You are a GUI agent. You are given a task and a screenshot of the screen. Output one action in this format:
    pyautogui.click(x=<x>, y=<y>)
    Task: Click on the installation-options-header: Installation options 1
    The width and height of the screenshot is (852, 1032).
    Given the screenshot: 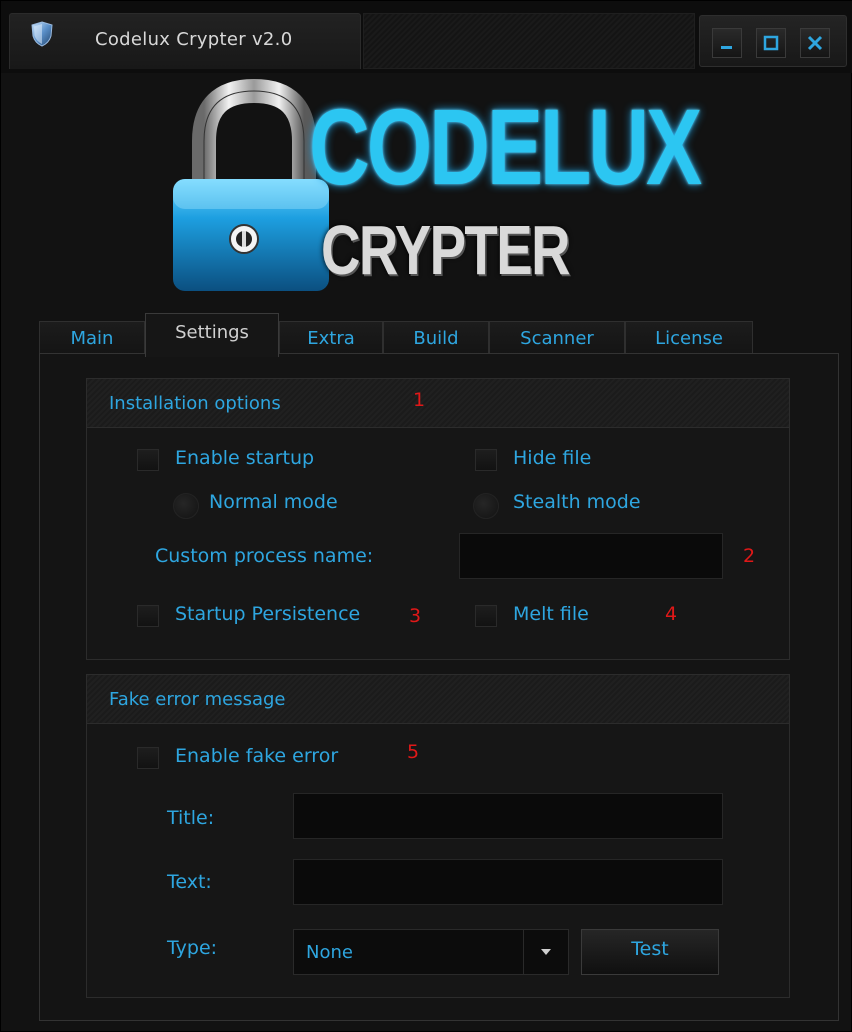 What is the action you would take?
    pyautogui.click(x=438, y=403)
    